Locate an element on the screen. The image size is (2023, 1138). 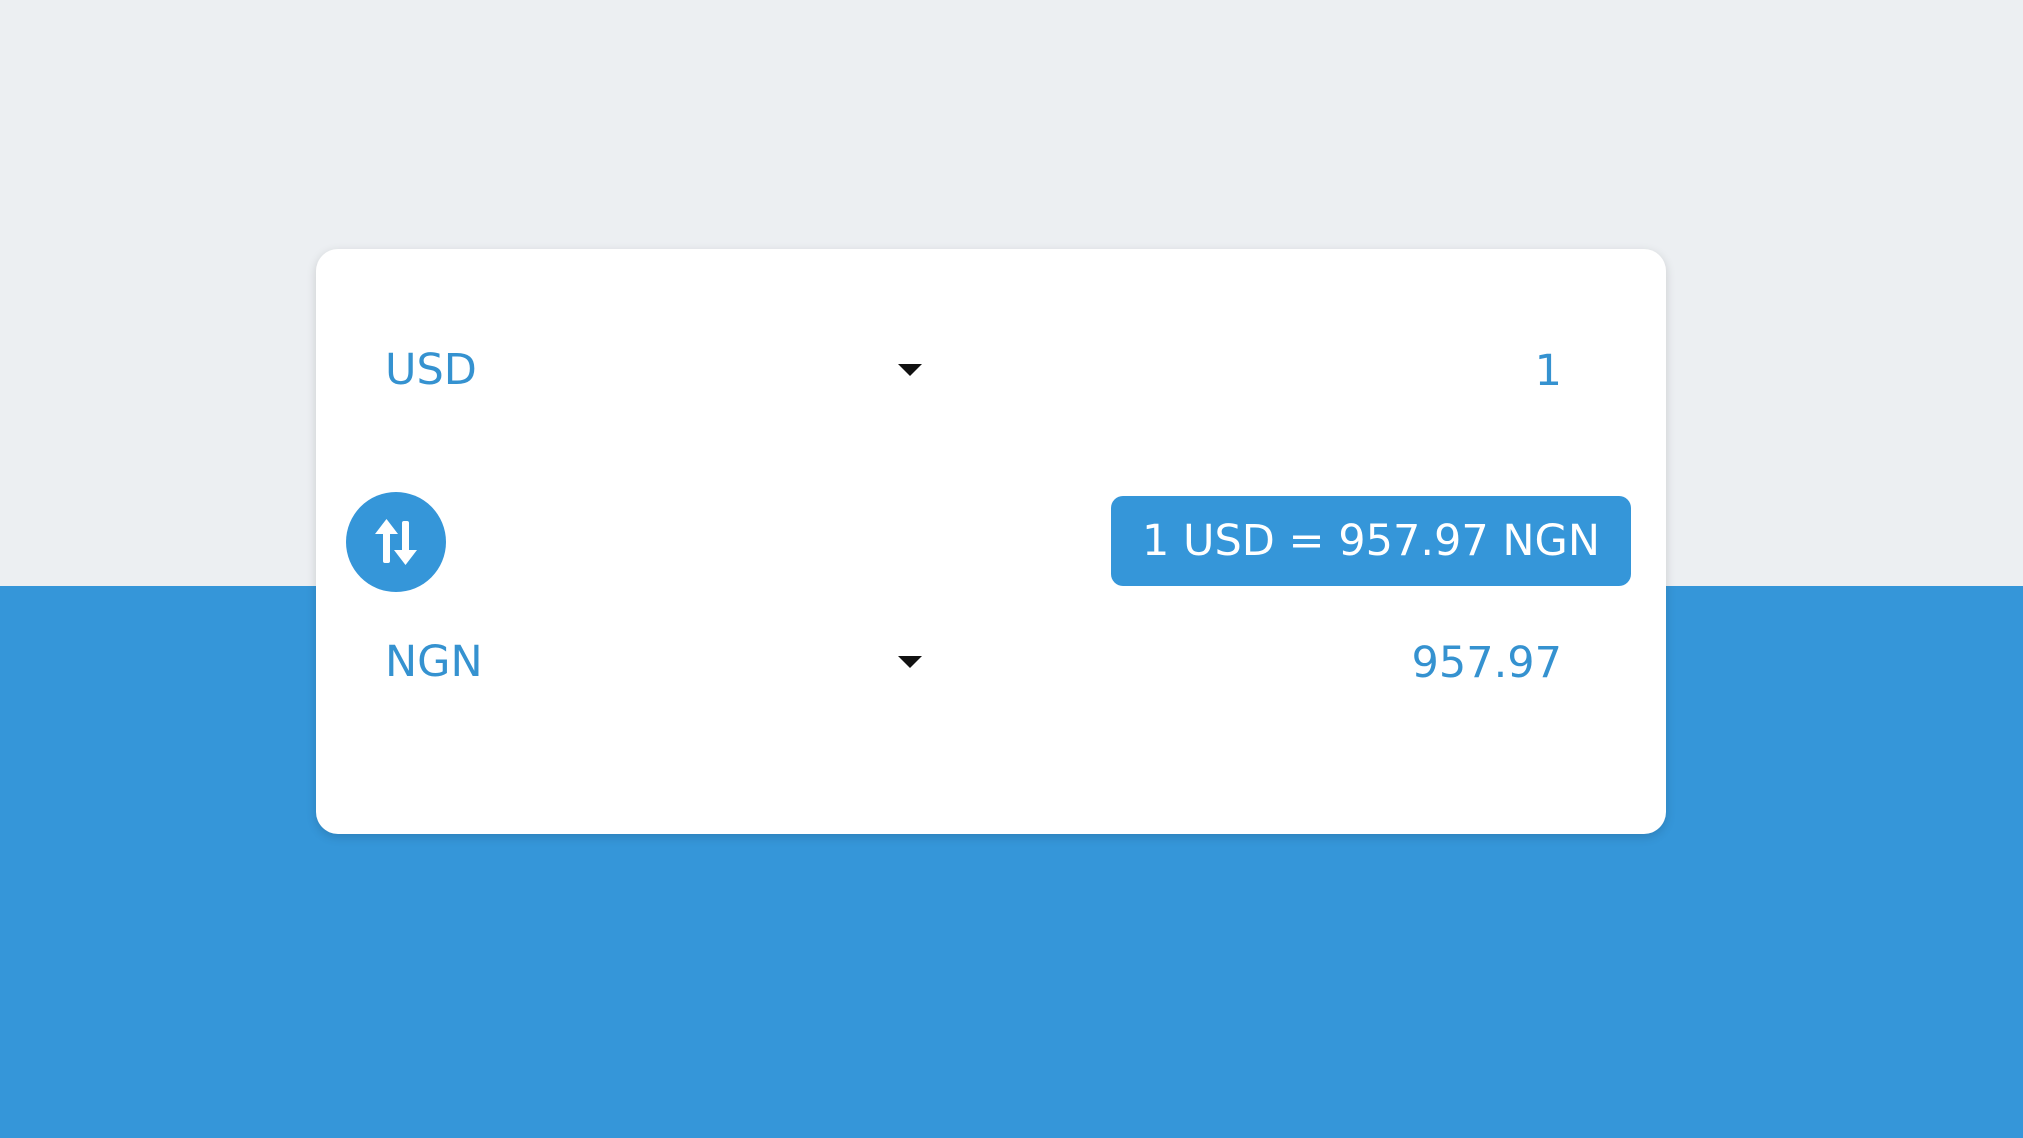
to-amount-output is located at coordinates (1254, 663).